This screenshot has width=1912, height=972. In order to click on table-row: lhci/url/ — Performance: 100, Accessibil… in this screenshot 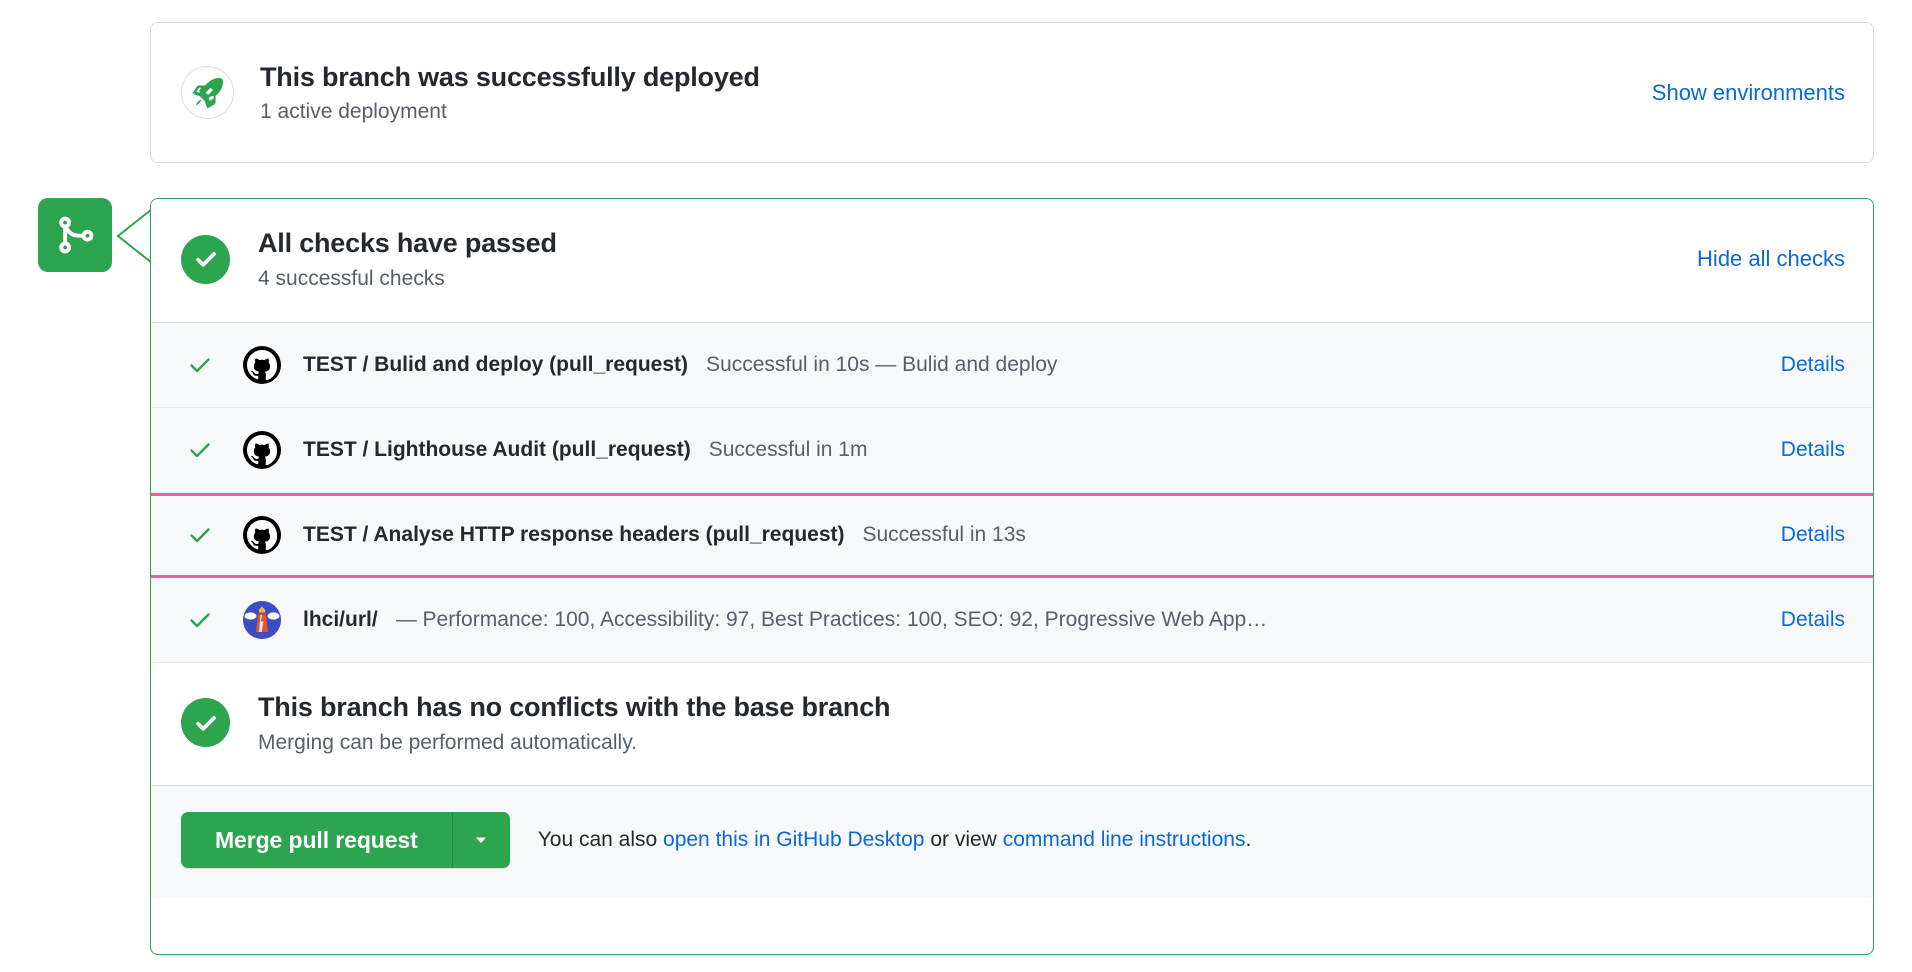, I will do `click(1012, 620)`.